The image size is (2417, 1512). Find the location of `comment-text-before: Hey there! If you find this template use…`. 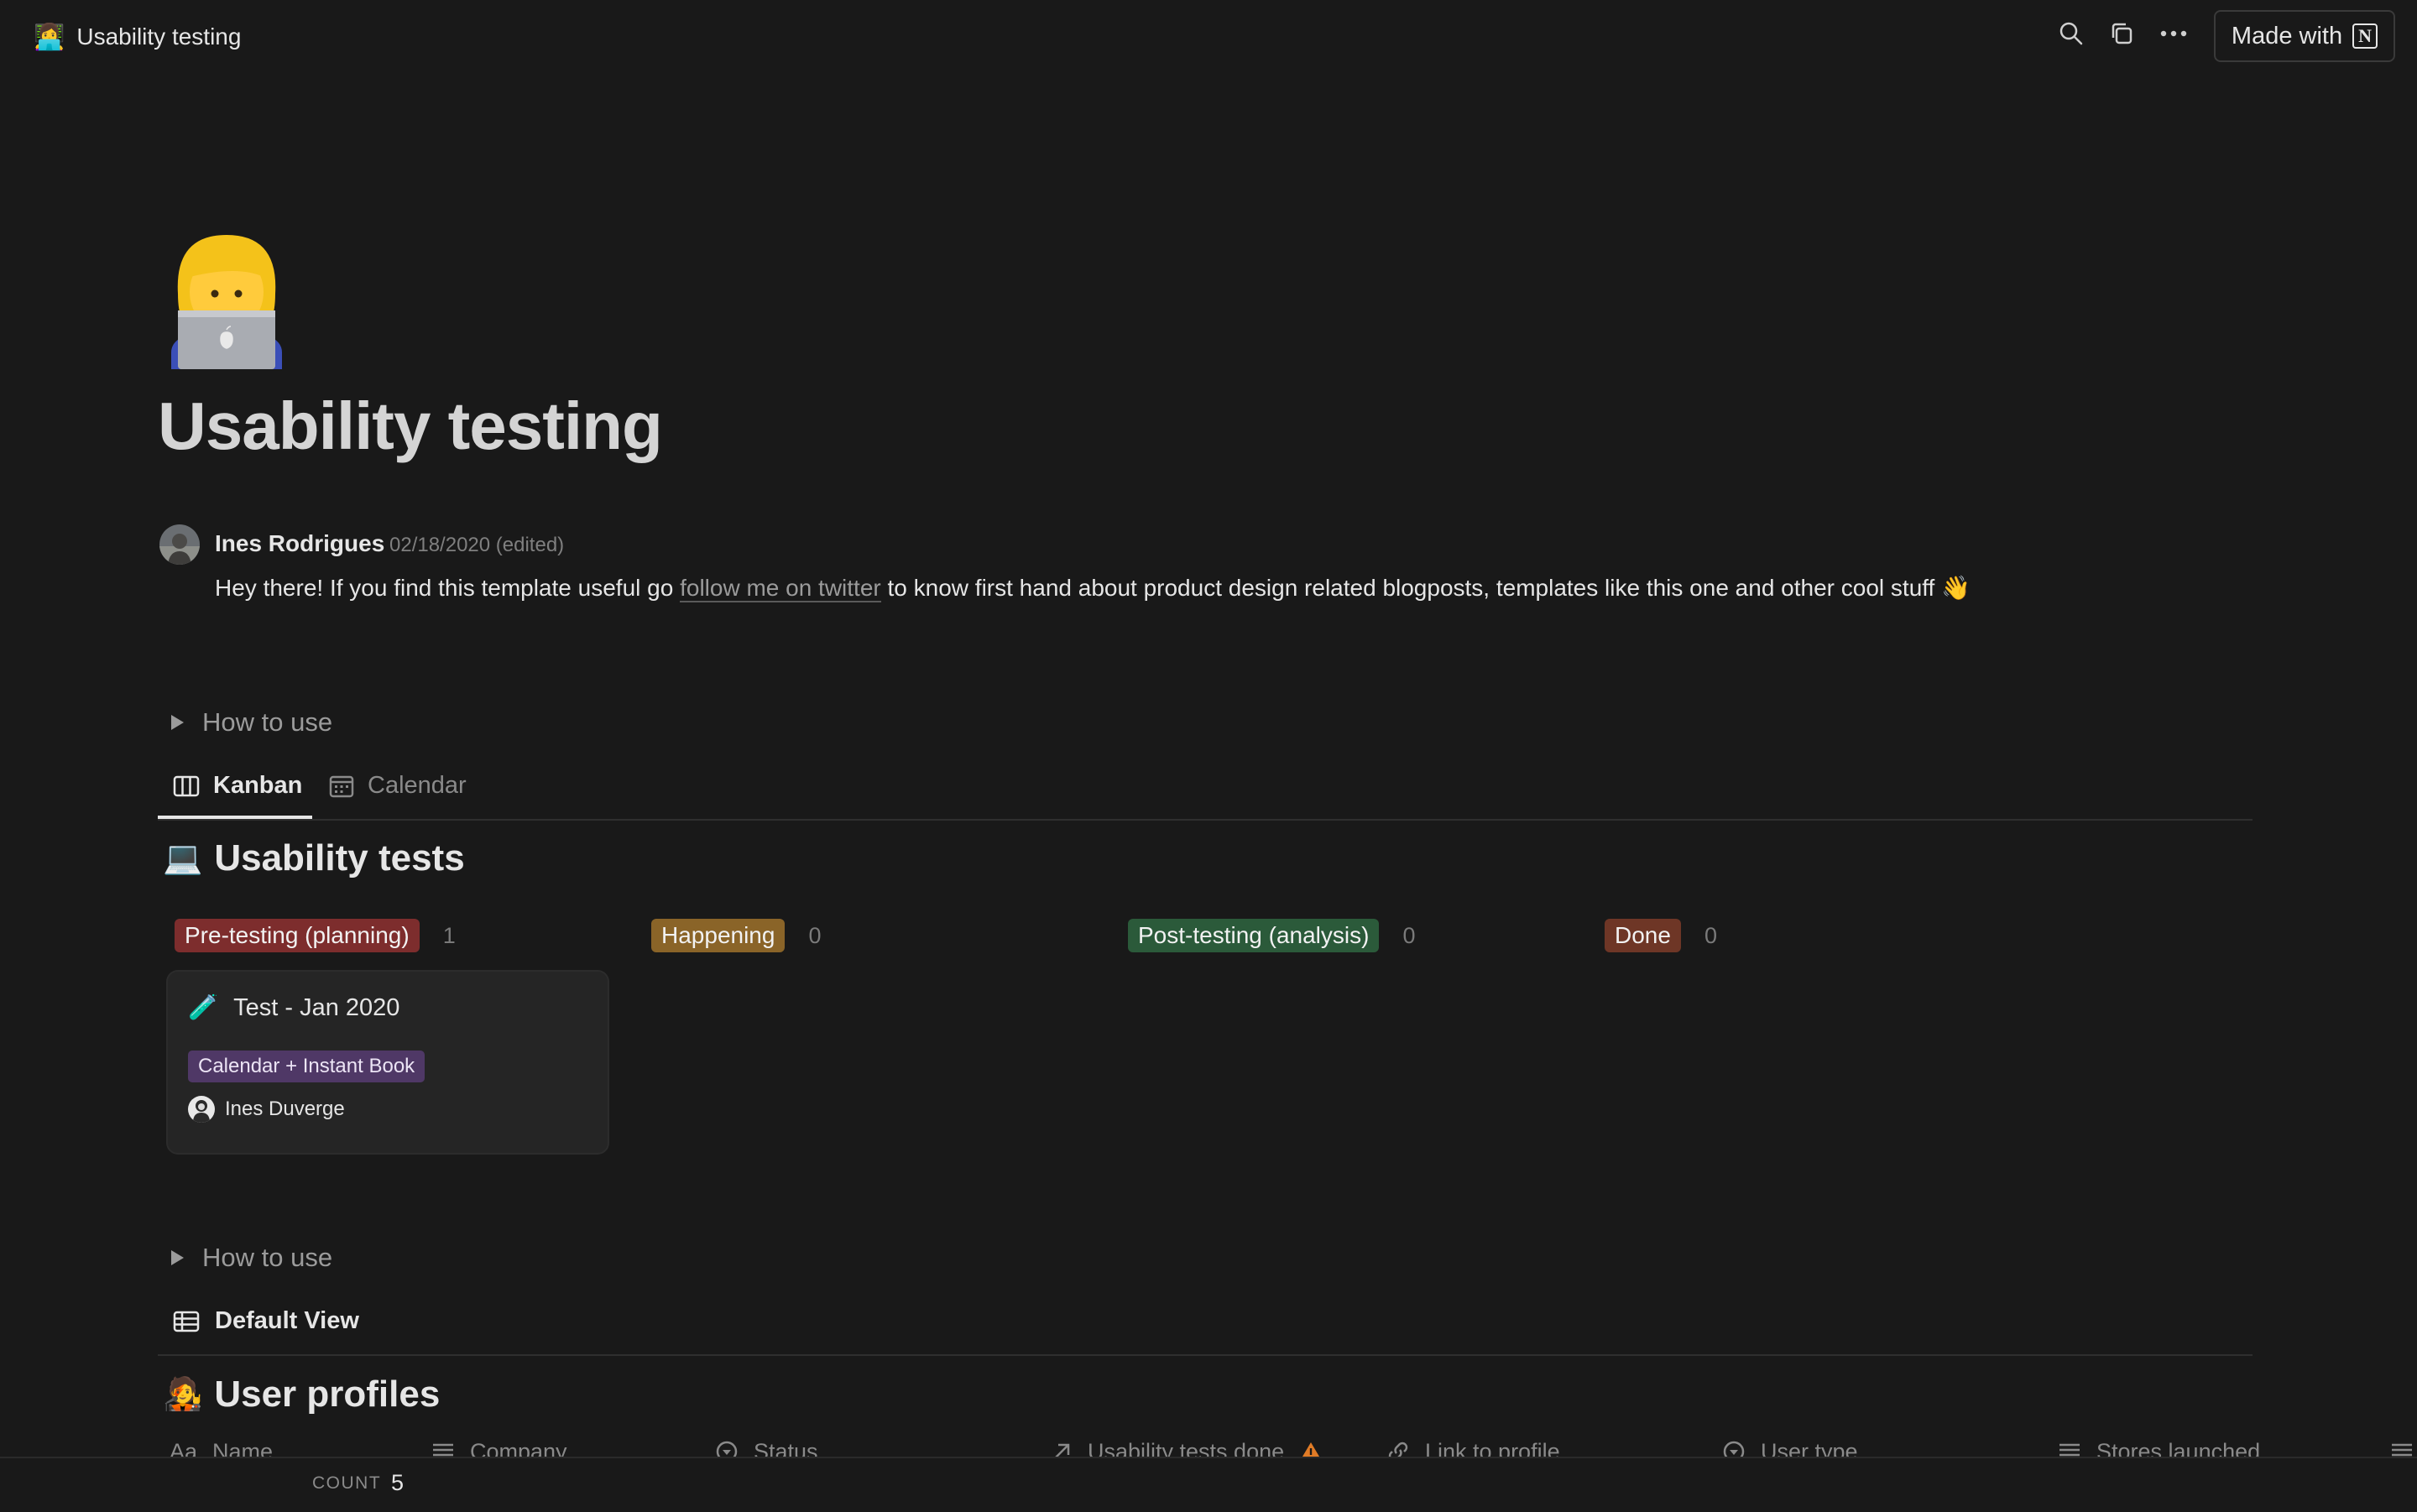

comment-text-before: Hey there! If you find this template use… is located at coordinates (448, 588).